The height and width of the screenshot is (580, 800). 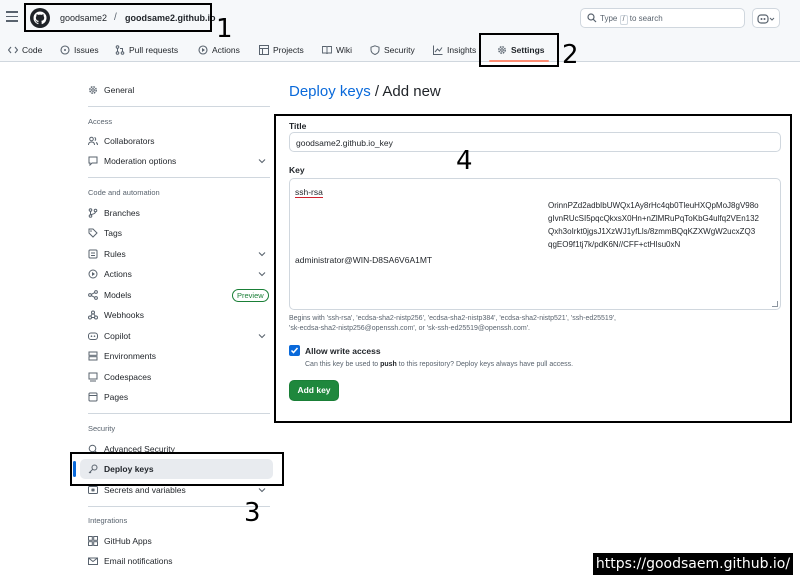 What do you see at coordinates (250, 295) in the screenshot?
I see `preview-badge: Preview` at bounding box center [250, 295].